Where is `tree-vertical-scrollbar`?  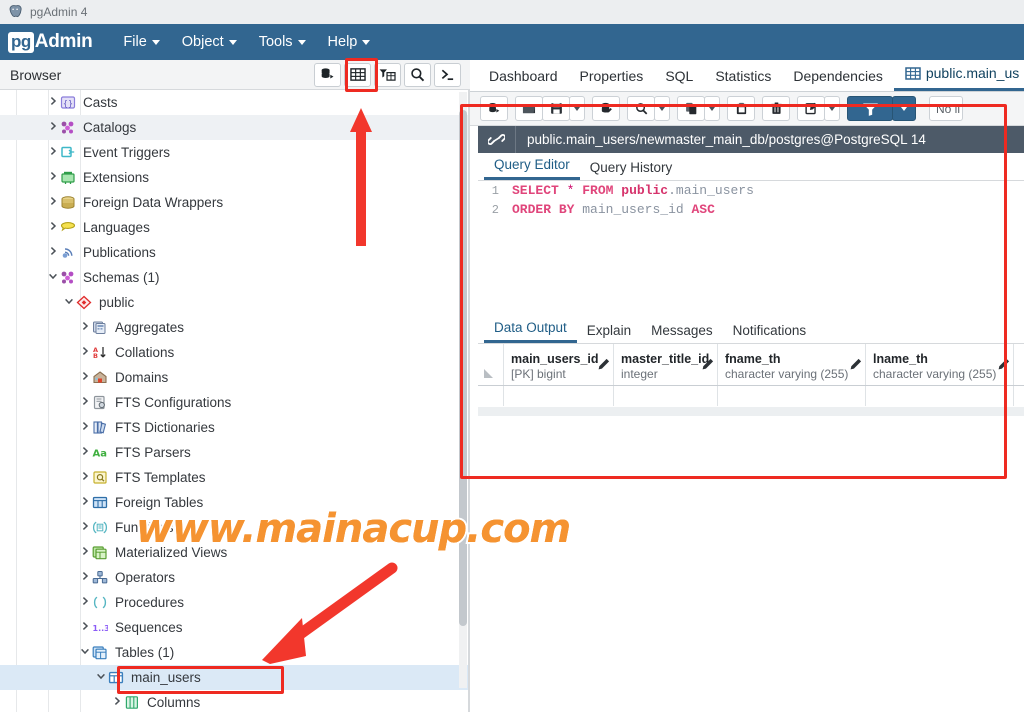 tree-vertical-scrollbar is located at coordinates (463, 390).